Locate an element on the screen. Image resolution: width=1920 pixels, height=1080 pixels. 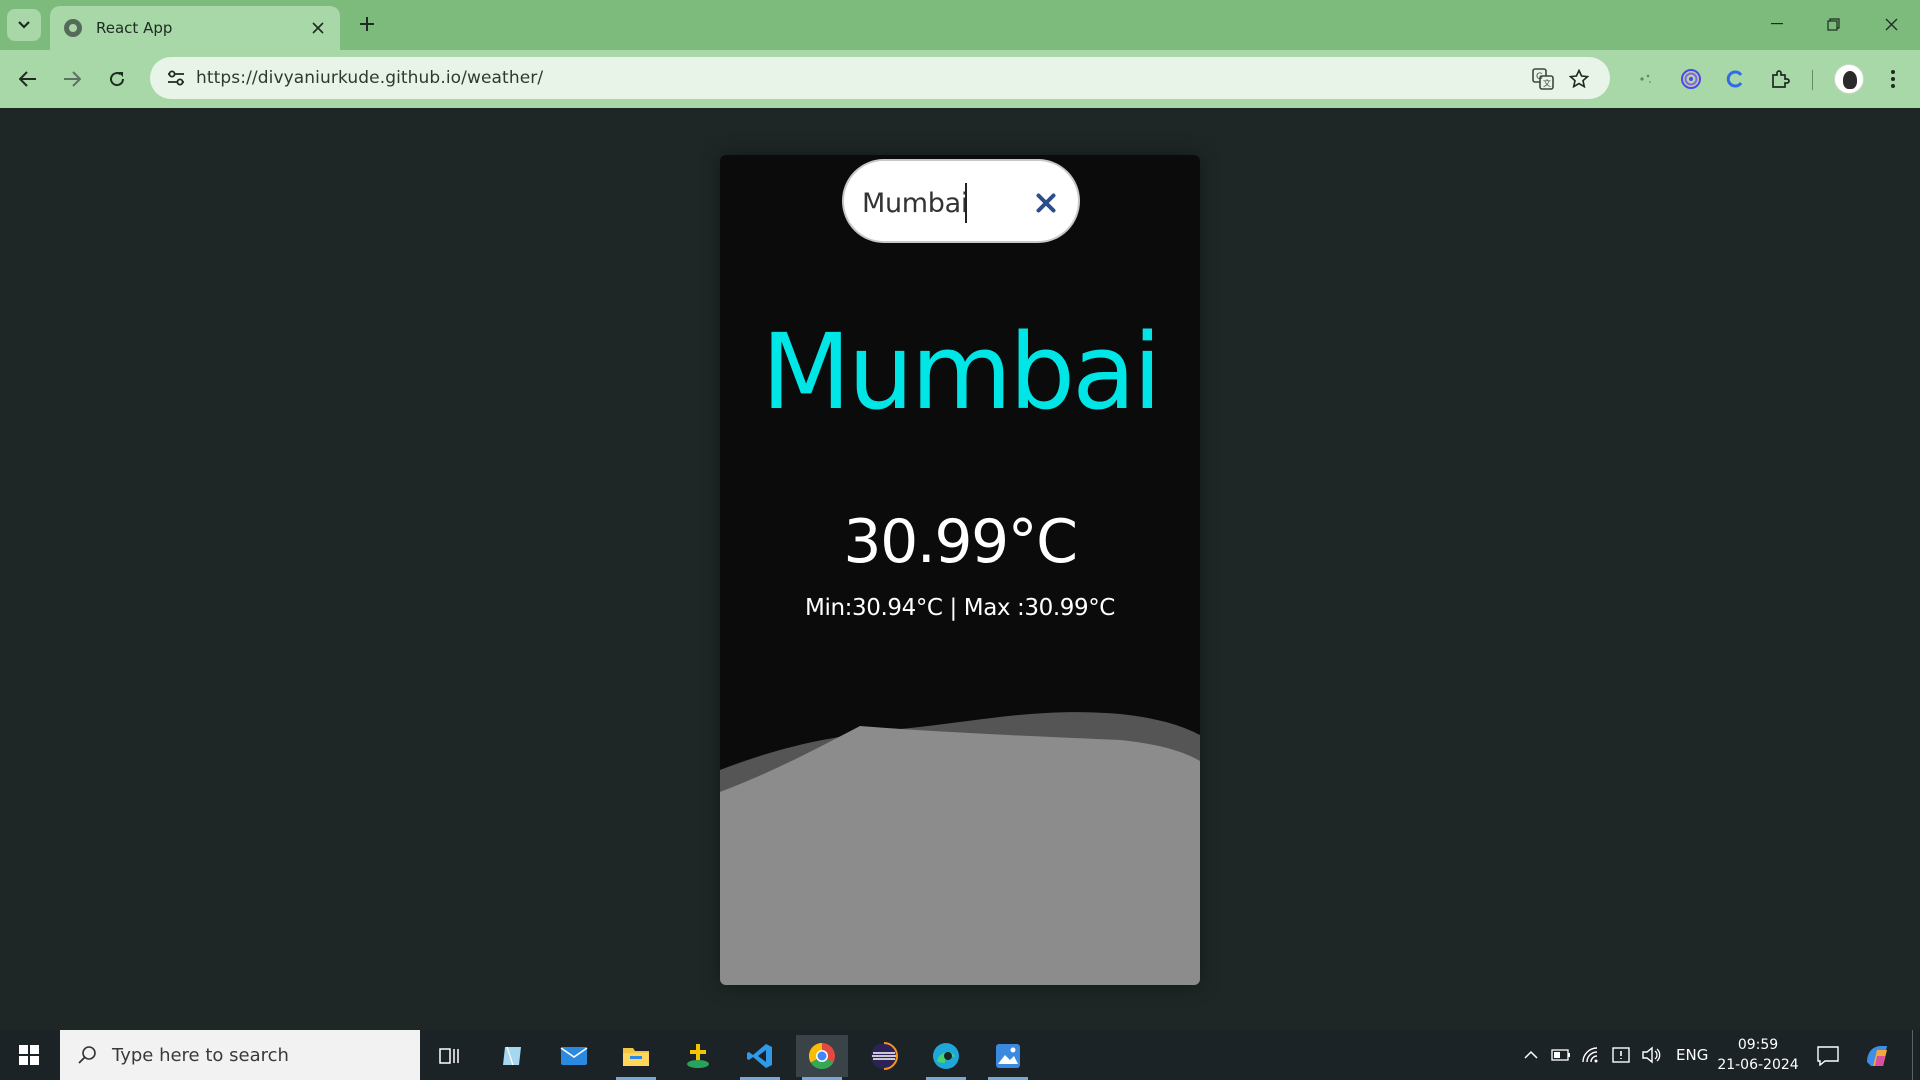
battery-button is located at coordinates (1561, 1055).